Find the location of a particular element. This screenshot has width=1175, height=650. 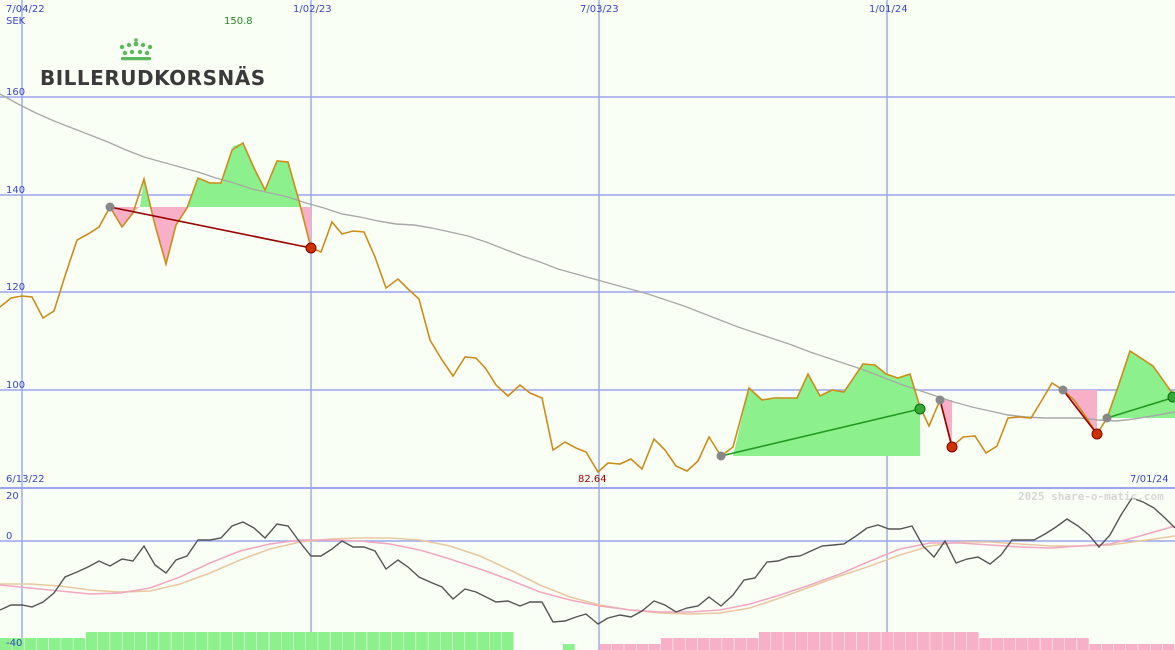

date-label-bottom: 7/01/24 is located at coordinates (1149, 479).